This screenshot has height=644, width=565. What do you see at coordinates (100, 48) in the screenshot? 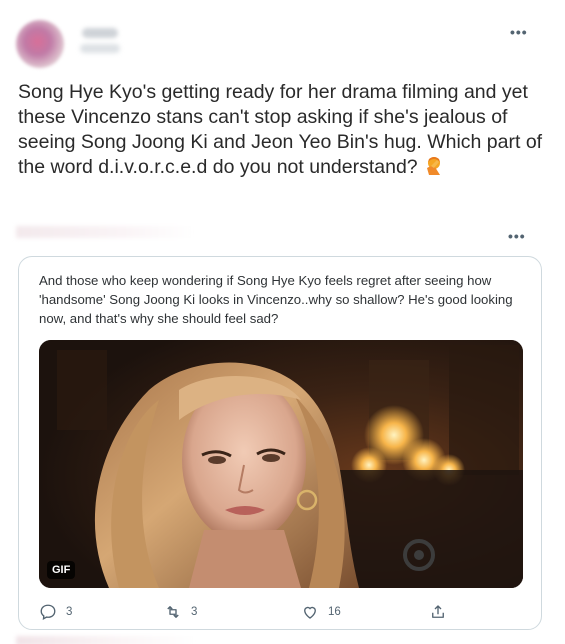
I see `blurred-handle` at bounding box center [100, 48].